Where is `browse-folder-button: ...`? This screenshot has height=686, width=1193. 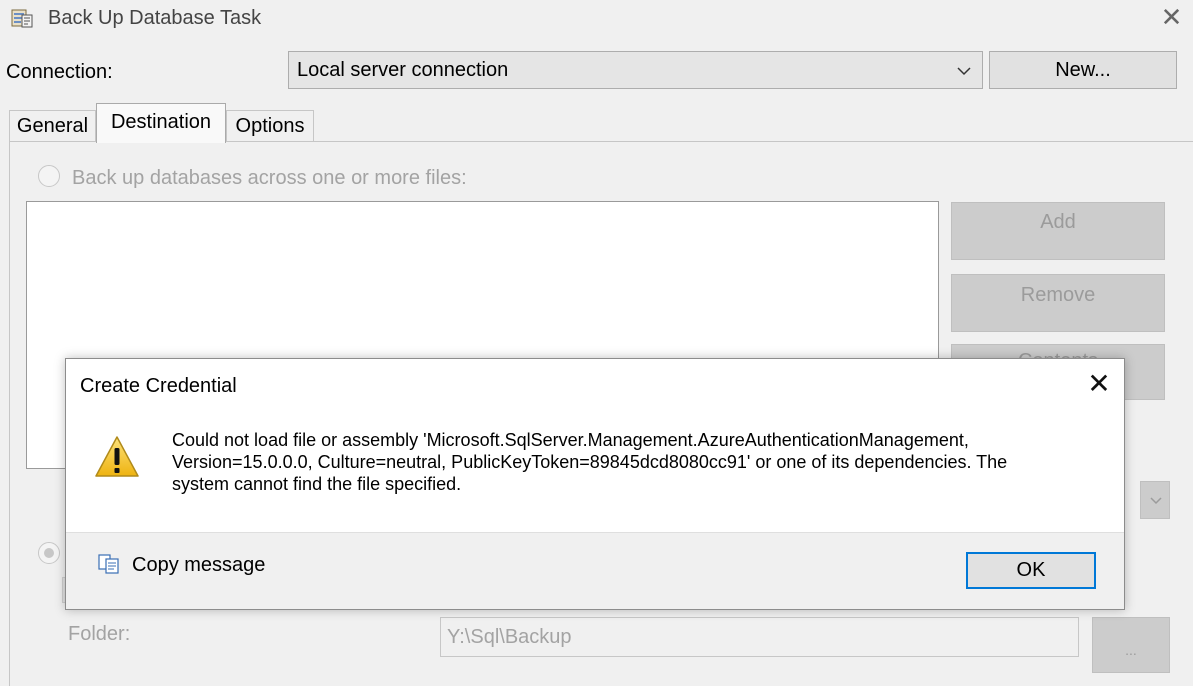
browse-folder-button: ... is located at coordinates (1131, 645).